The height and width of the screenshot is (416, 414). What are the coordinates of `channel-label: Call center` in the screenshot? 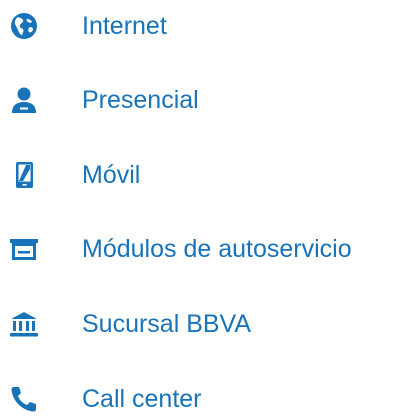 It's located at (142, 399).